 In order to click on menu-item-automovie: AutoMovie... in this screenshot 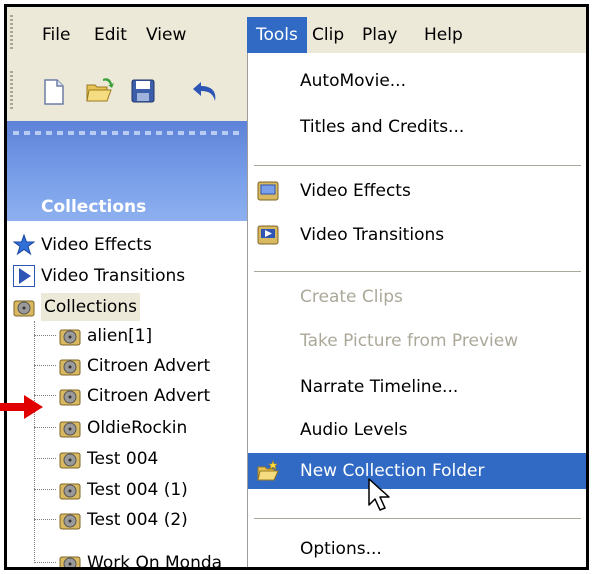, I will do `click(417, 81)`.